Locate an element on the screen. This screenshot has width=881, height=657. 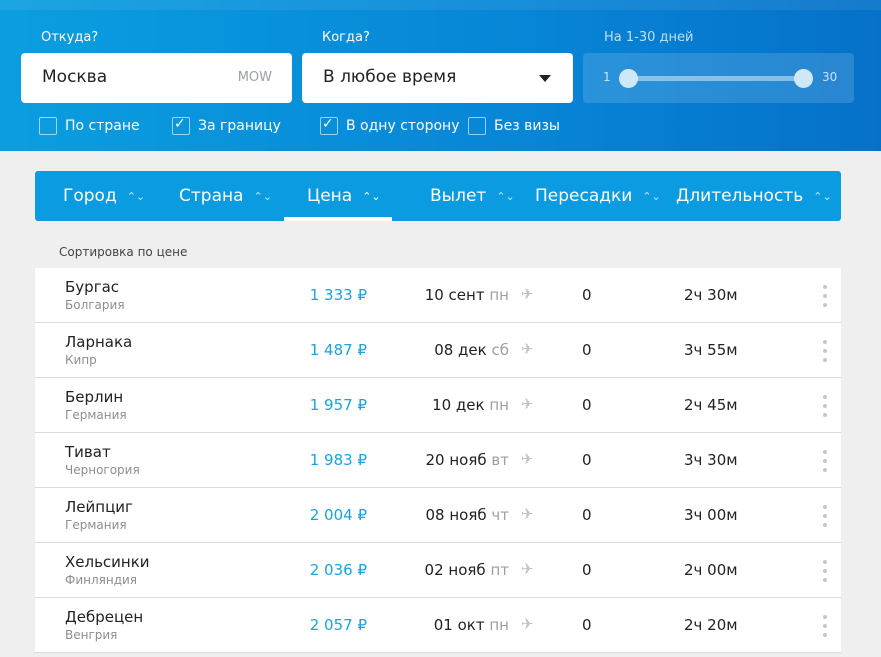
sort-by-duration: Длительность ⌃⌄ is located at coordinates (754, 196).